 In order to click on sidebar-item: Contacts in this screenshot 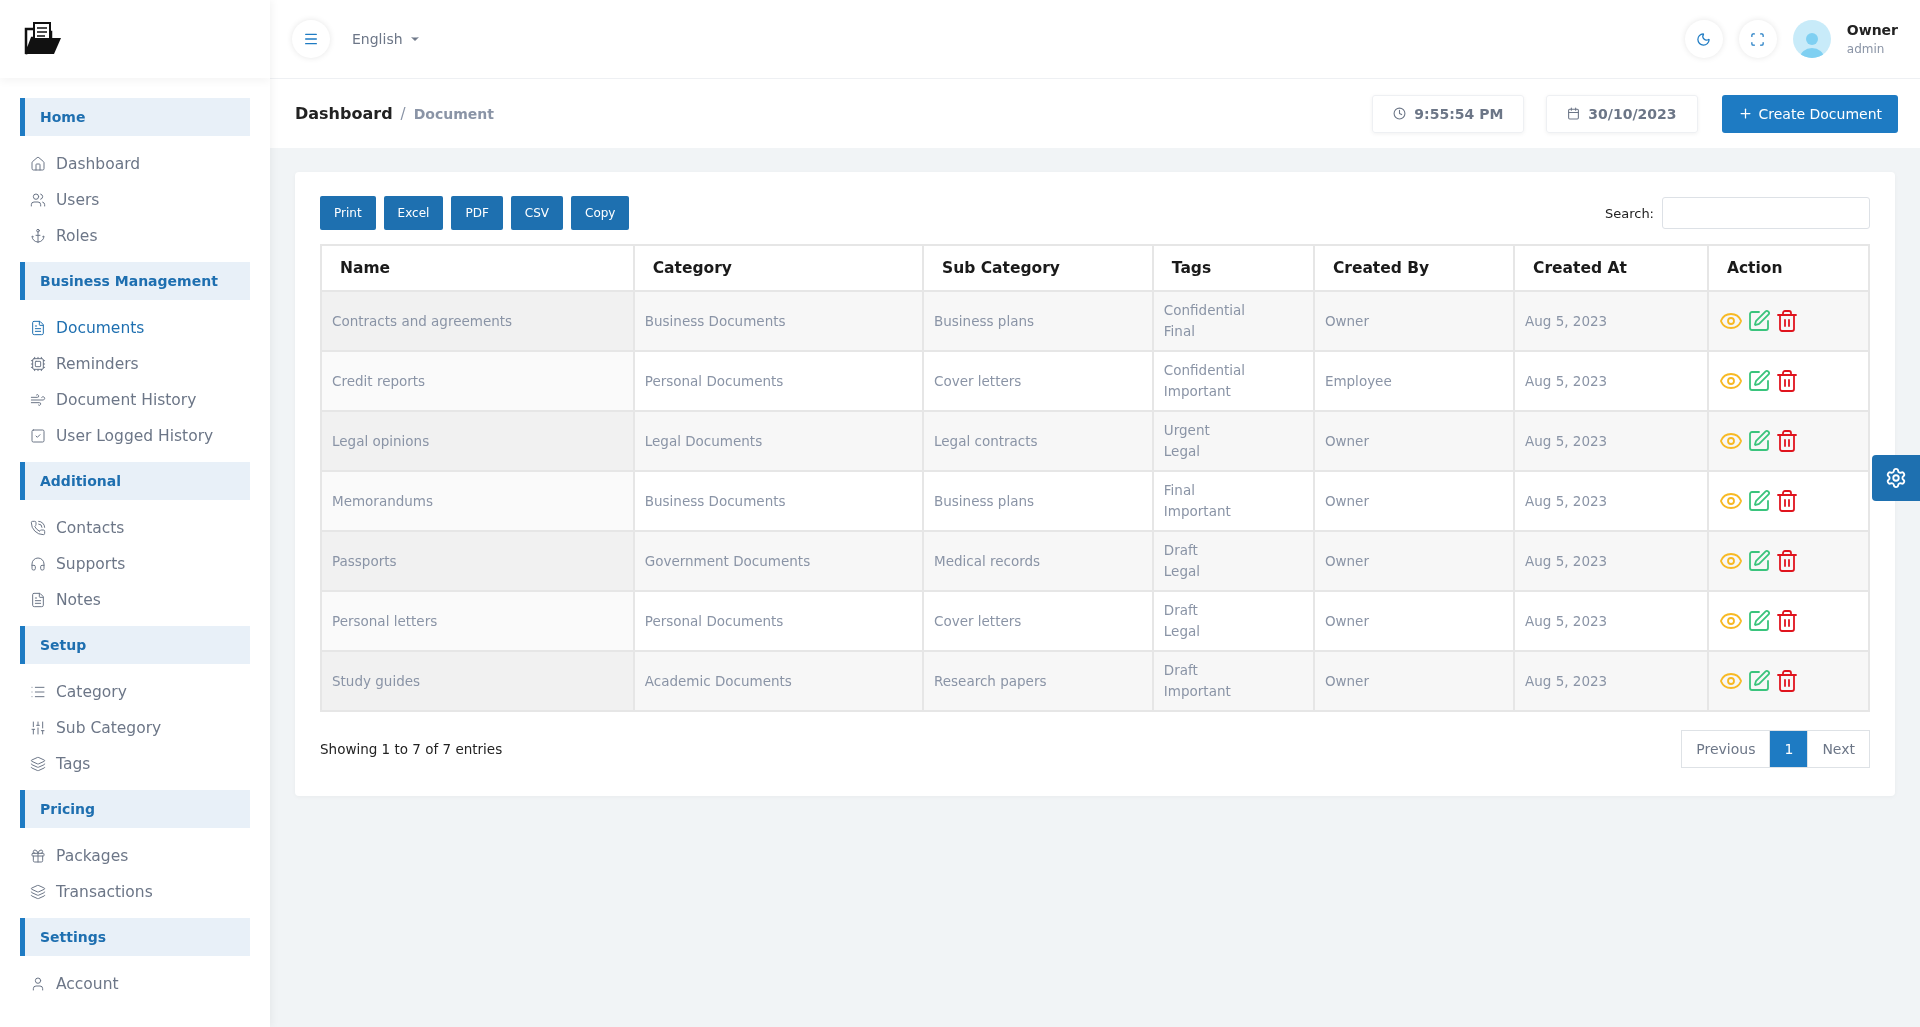, I will do `click(135, 528)`.